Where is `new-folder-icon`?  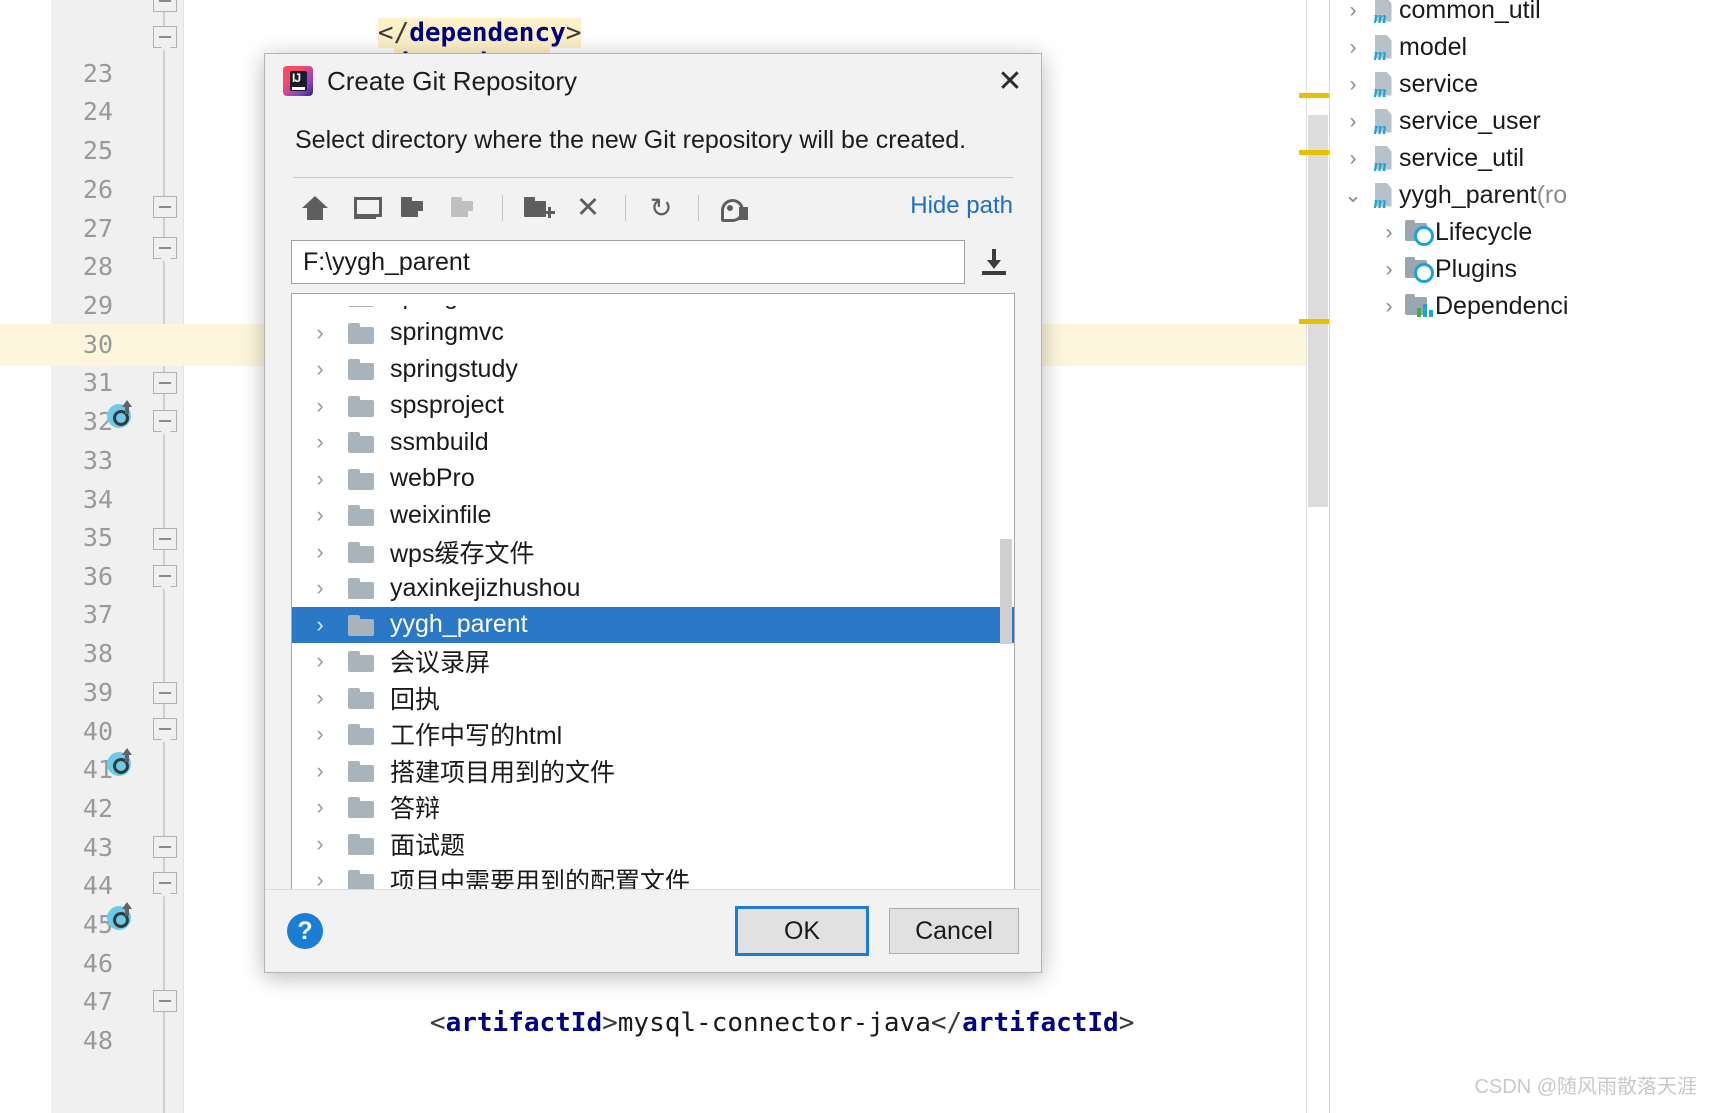
new-folder-icon is located at coordinates (538, 208).